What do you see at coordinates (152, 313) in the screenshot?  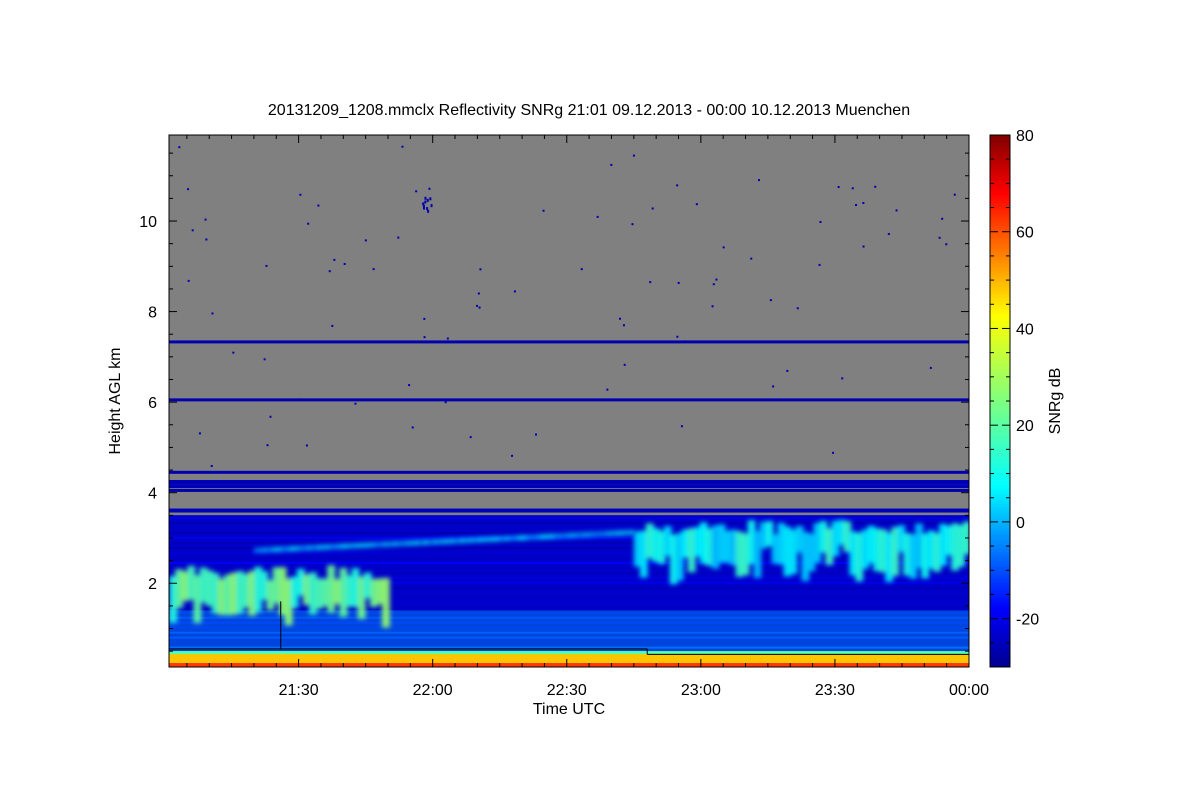 I see `y-tick-label: 8` at bounding box center [152, 313].